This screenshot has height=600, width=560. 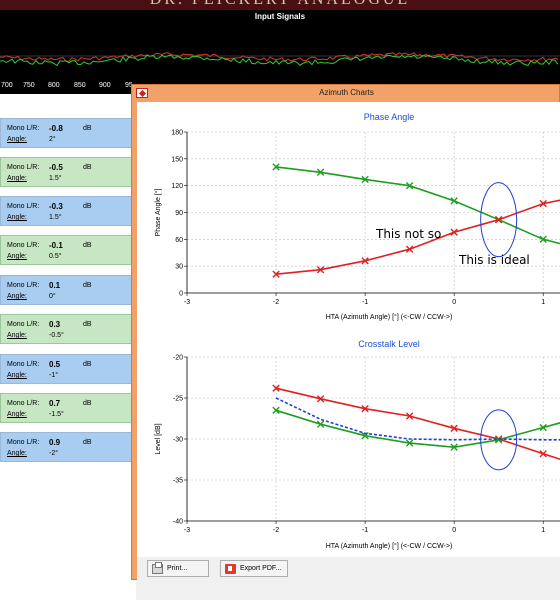 What do you see at coordinates (230, 568) in the screenshot?
I see `pdf-icon` at bounding box center [230, 568].